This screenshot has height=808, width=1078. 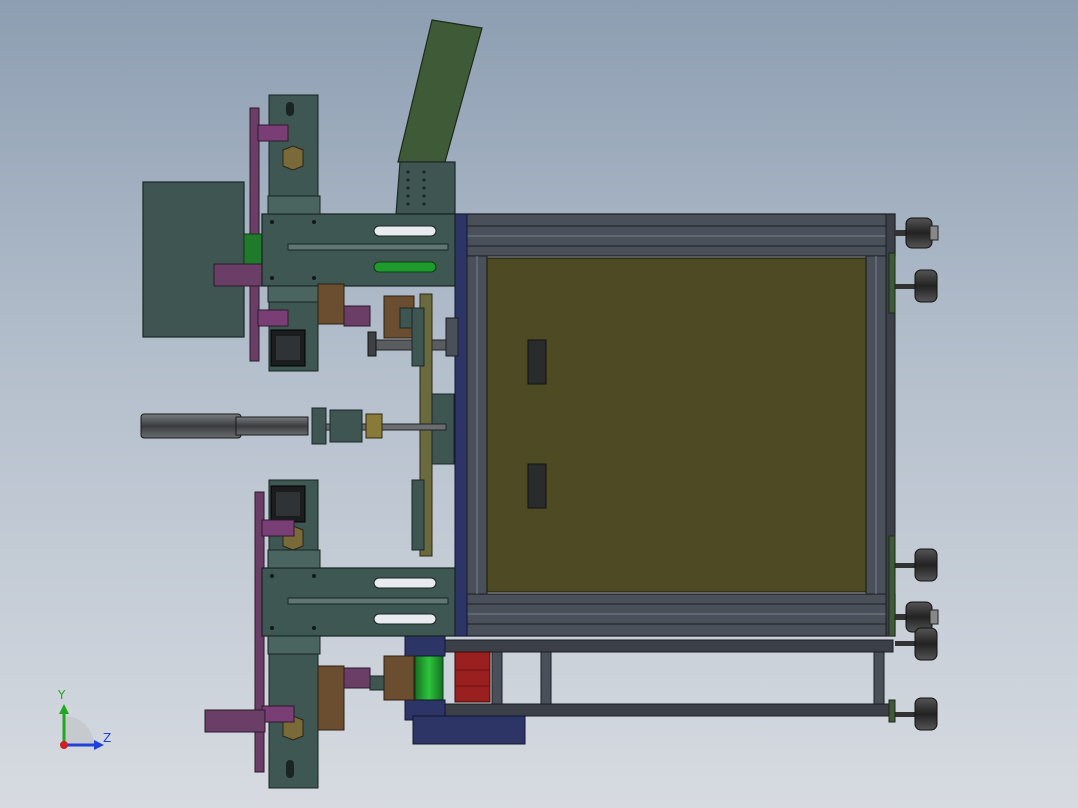 I want to click on axis-triad, so click(x=81, y=727).